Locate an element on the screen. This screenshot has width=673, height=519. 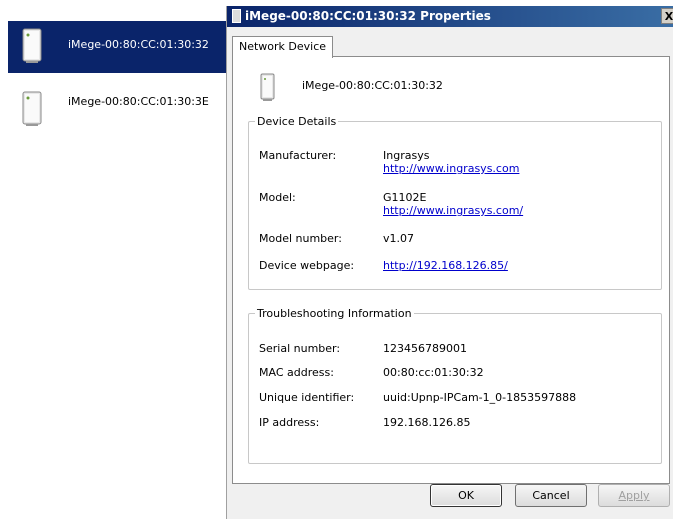
model-number-value: v1.07 is located at coordinates (399, 238).